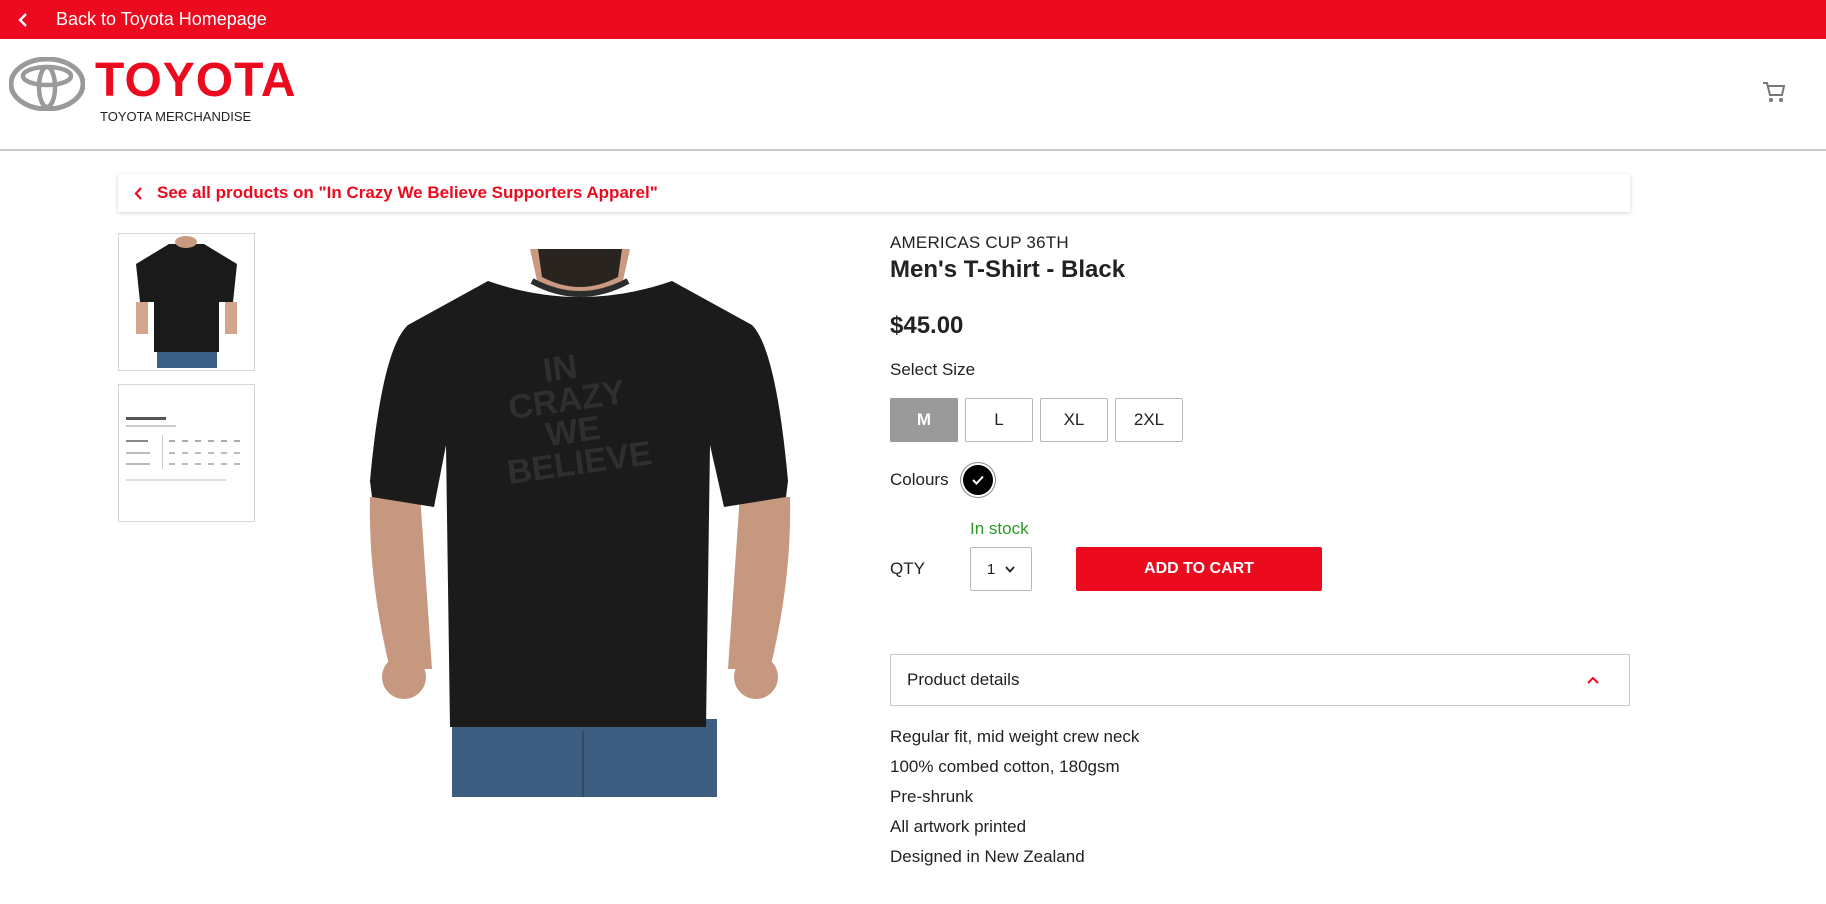 The width and height of the screenshot is (1826, 904). What do you see at coordinates (958, 826) in the screenshot?
I see `details-item: All artwork printed` at bounding box center [958, 826].